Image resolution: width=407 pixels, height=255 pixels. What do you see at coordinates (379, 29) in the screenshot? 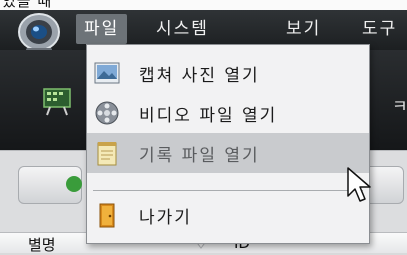
I see `menu-tools: 도구` at bounding box center [379, 29].